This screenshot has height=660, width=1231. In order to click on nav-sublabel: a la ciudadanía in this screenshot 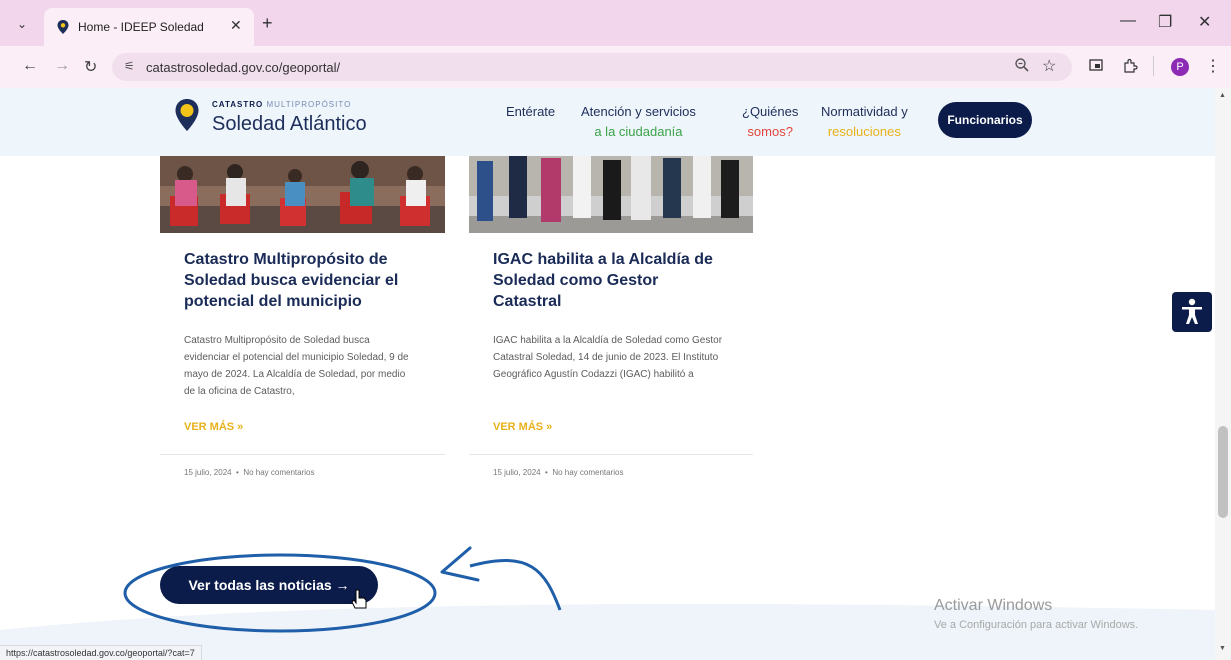, I will do `click(638, 131)`.